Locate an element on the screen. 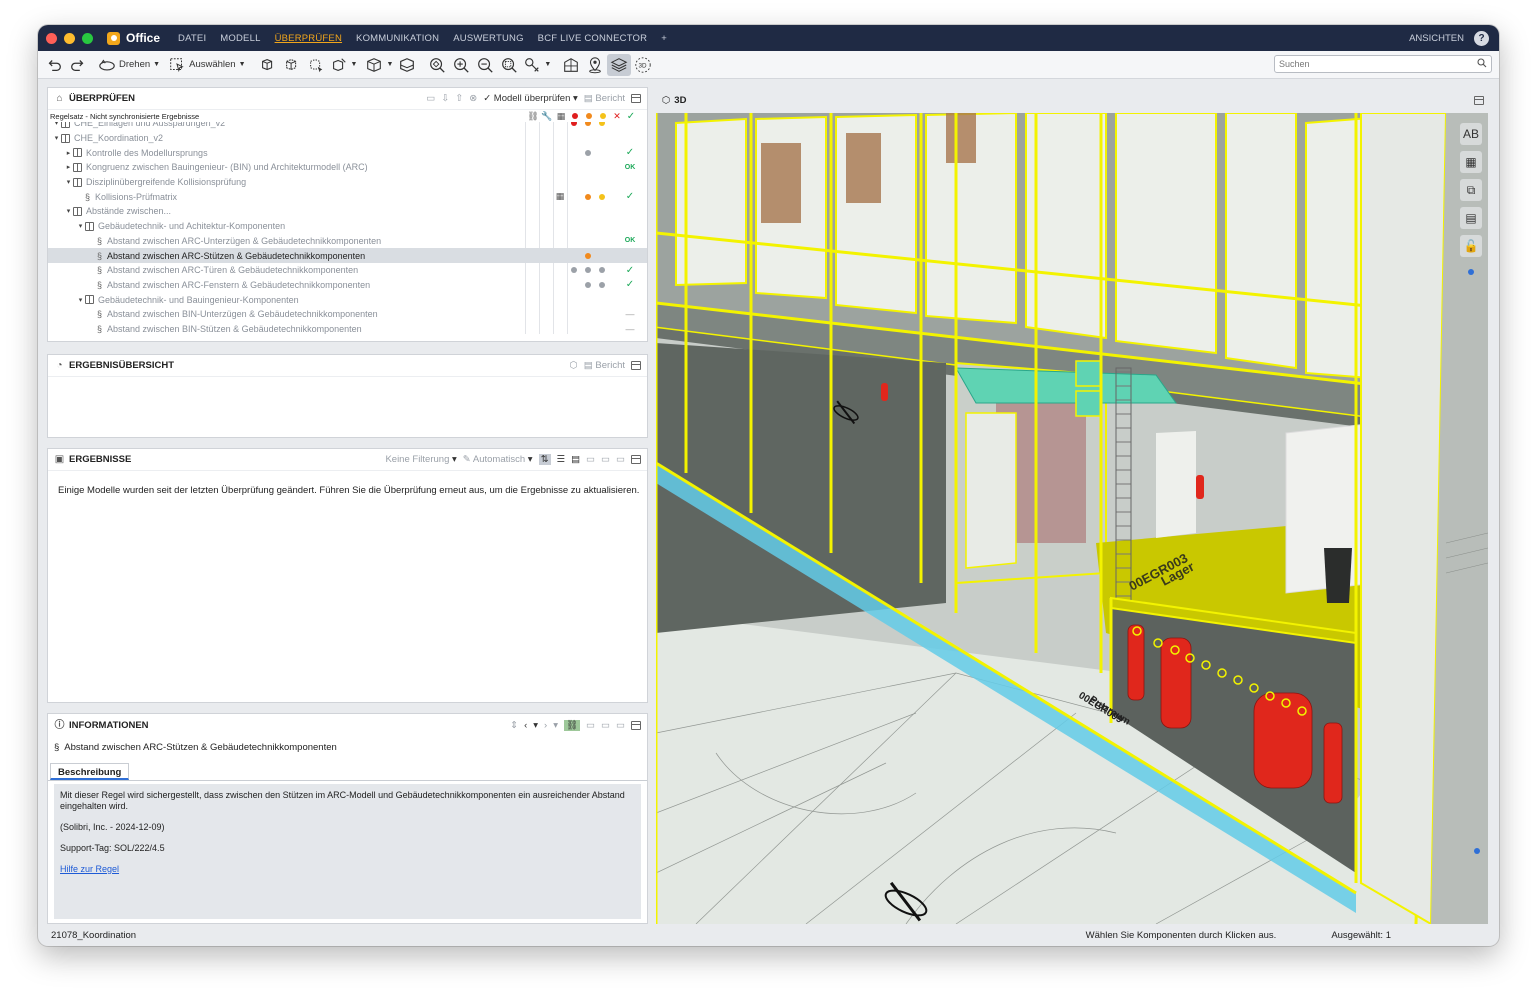 The image size is (1536, 995). filter-dropdown: Keine Filterung ▾ is located at coordinates (420, 459).